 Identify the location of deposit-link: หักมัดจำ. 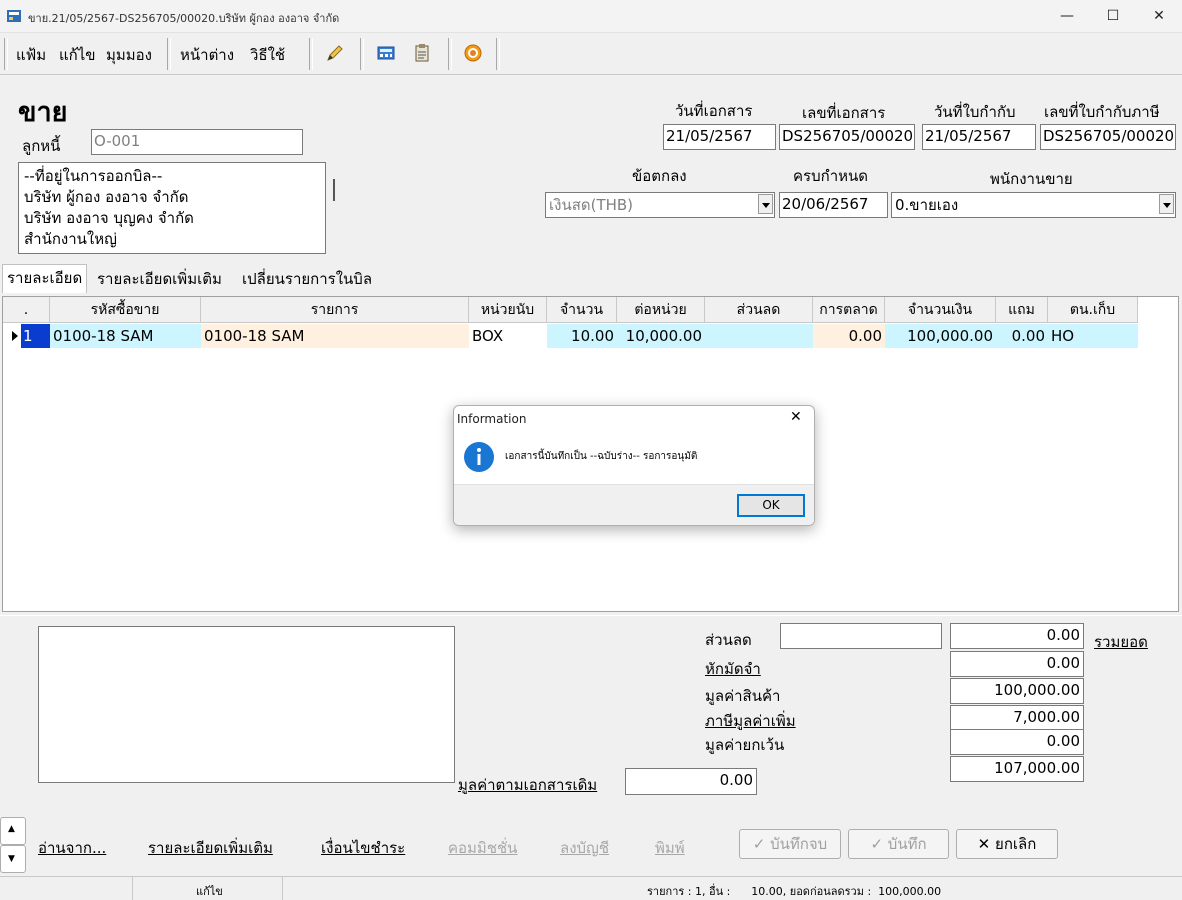
(733, 669).